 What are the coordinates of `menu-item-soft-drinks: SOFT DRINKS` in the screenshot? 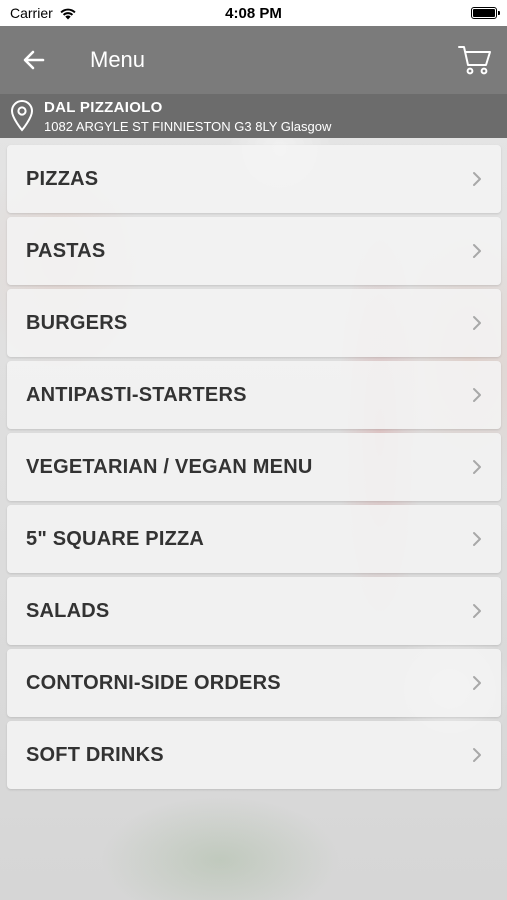 It's located at (254, 755).